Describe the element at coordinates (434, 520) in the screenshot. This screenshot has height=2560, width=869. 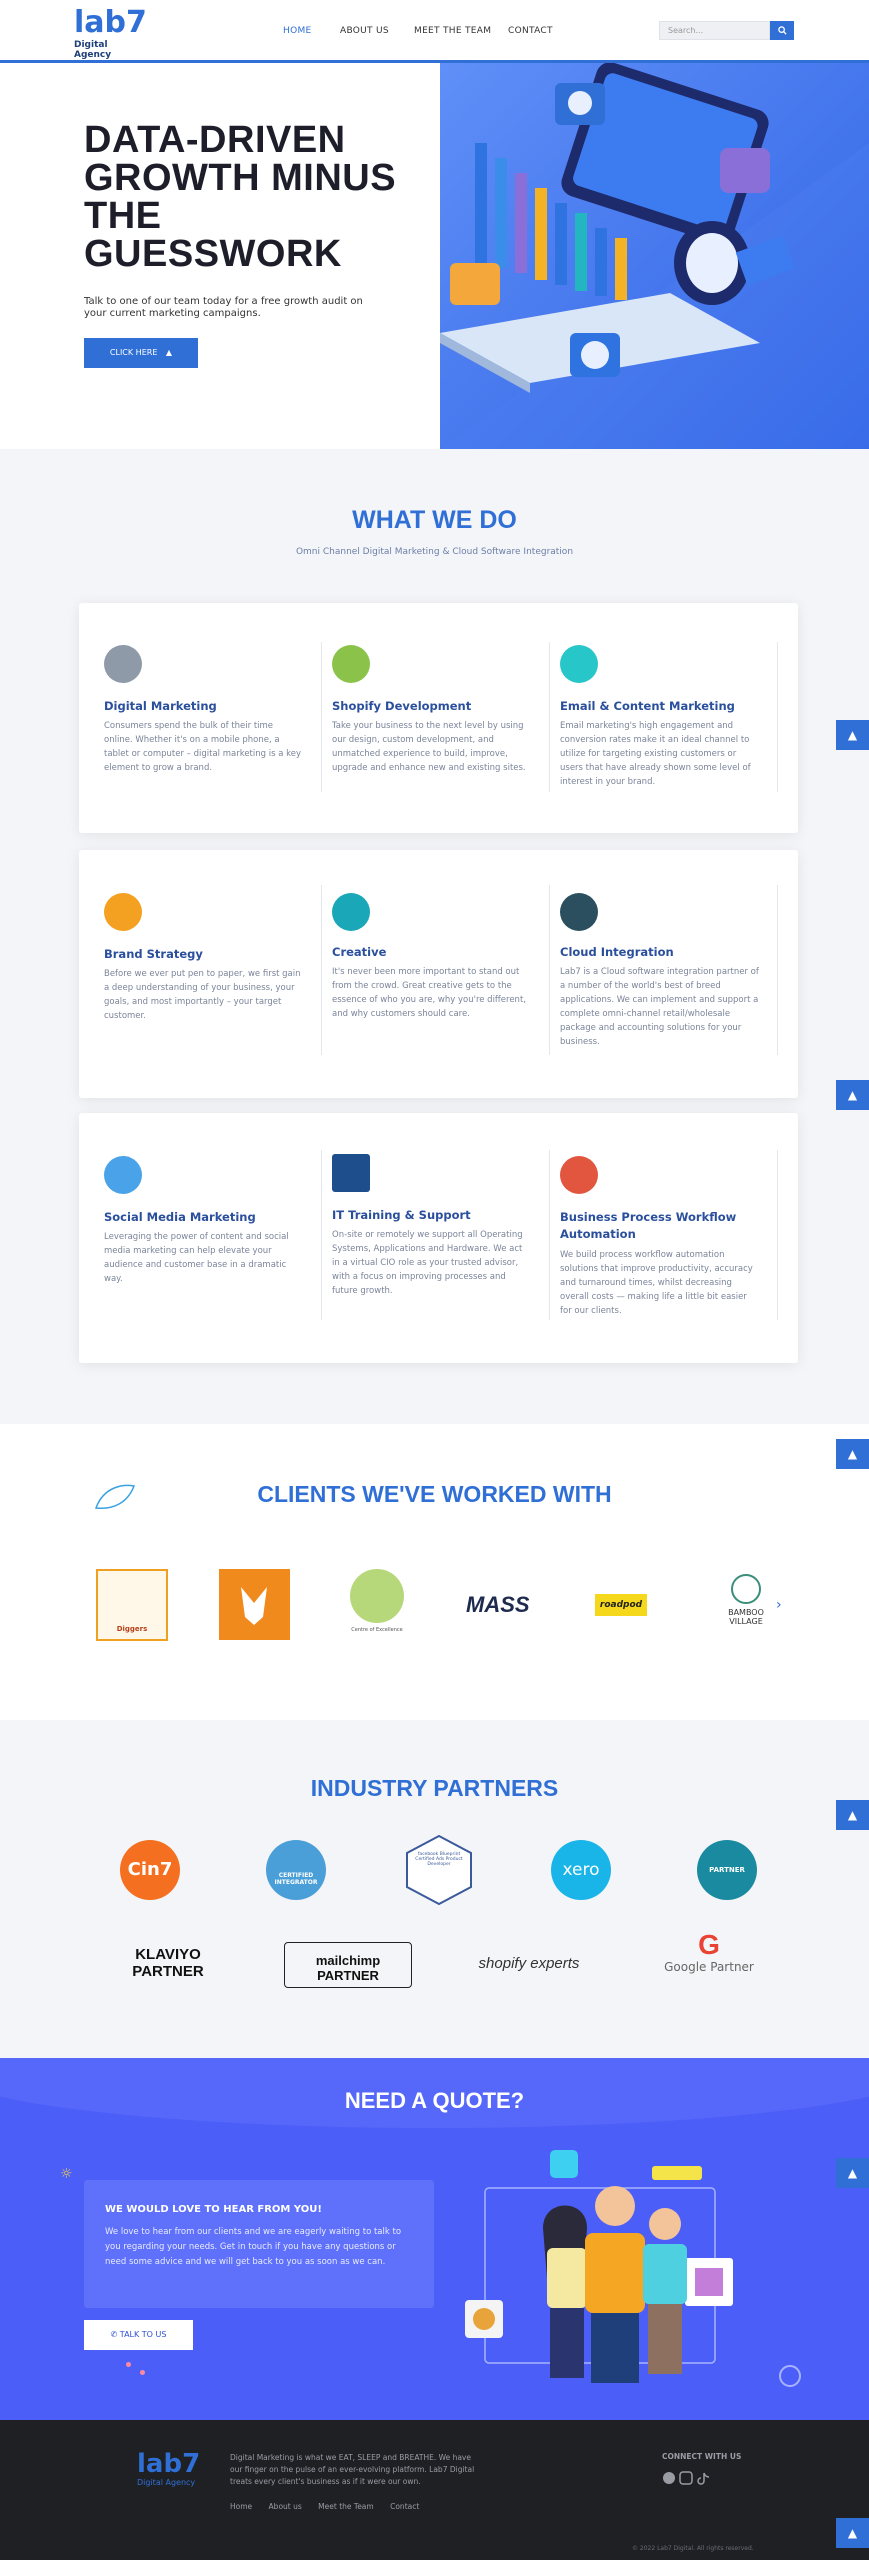
I see `what-we-do-title: WHAT WE DO` at that location.